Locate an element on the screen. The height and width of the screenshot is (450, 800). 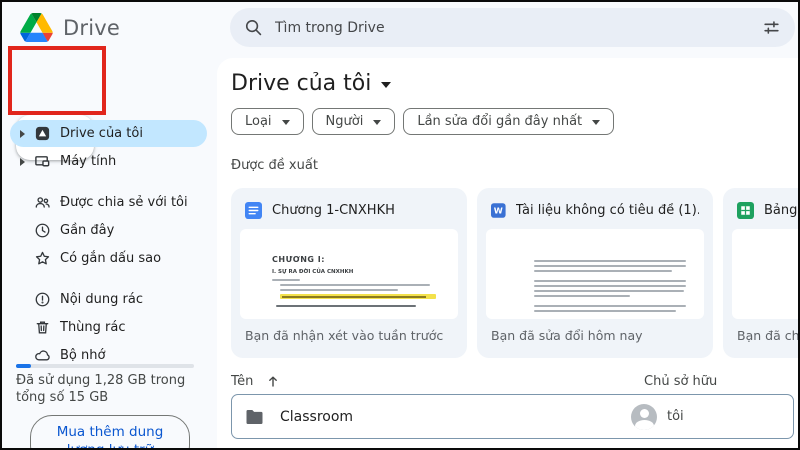
sidebar-item-label: Có gắn dấu sao is located at coordinates (111, 258).